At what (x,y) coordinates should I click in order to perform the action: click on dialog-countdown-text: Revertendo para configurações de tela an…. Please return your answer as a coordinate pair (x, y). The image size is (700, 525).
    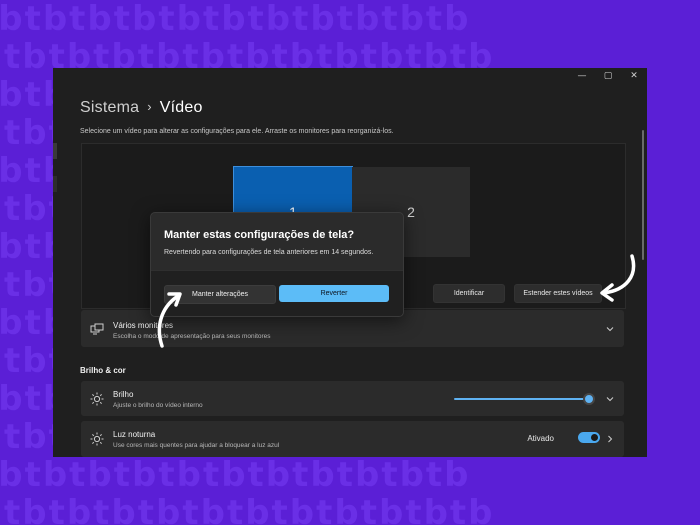
    Looking at the image, I should click on (269, 252).